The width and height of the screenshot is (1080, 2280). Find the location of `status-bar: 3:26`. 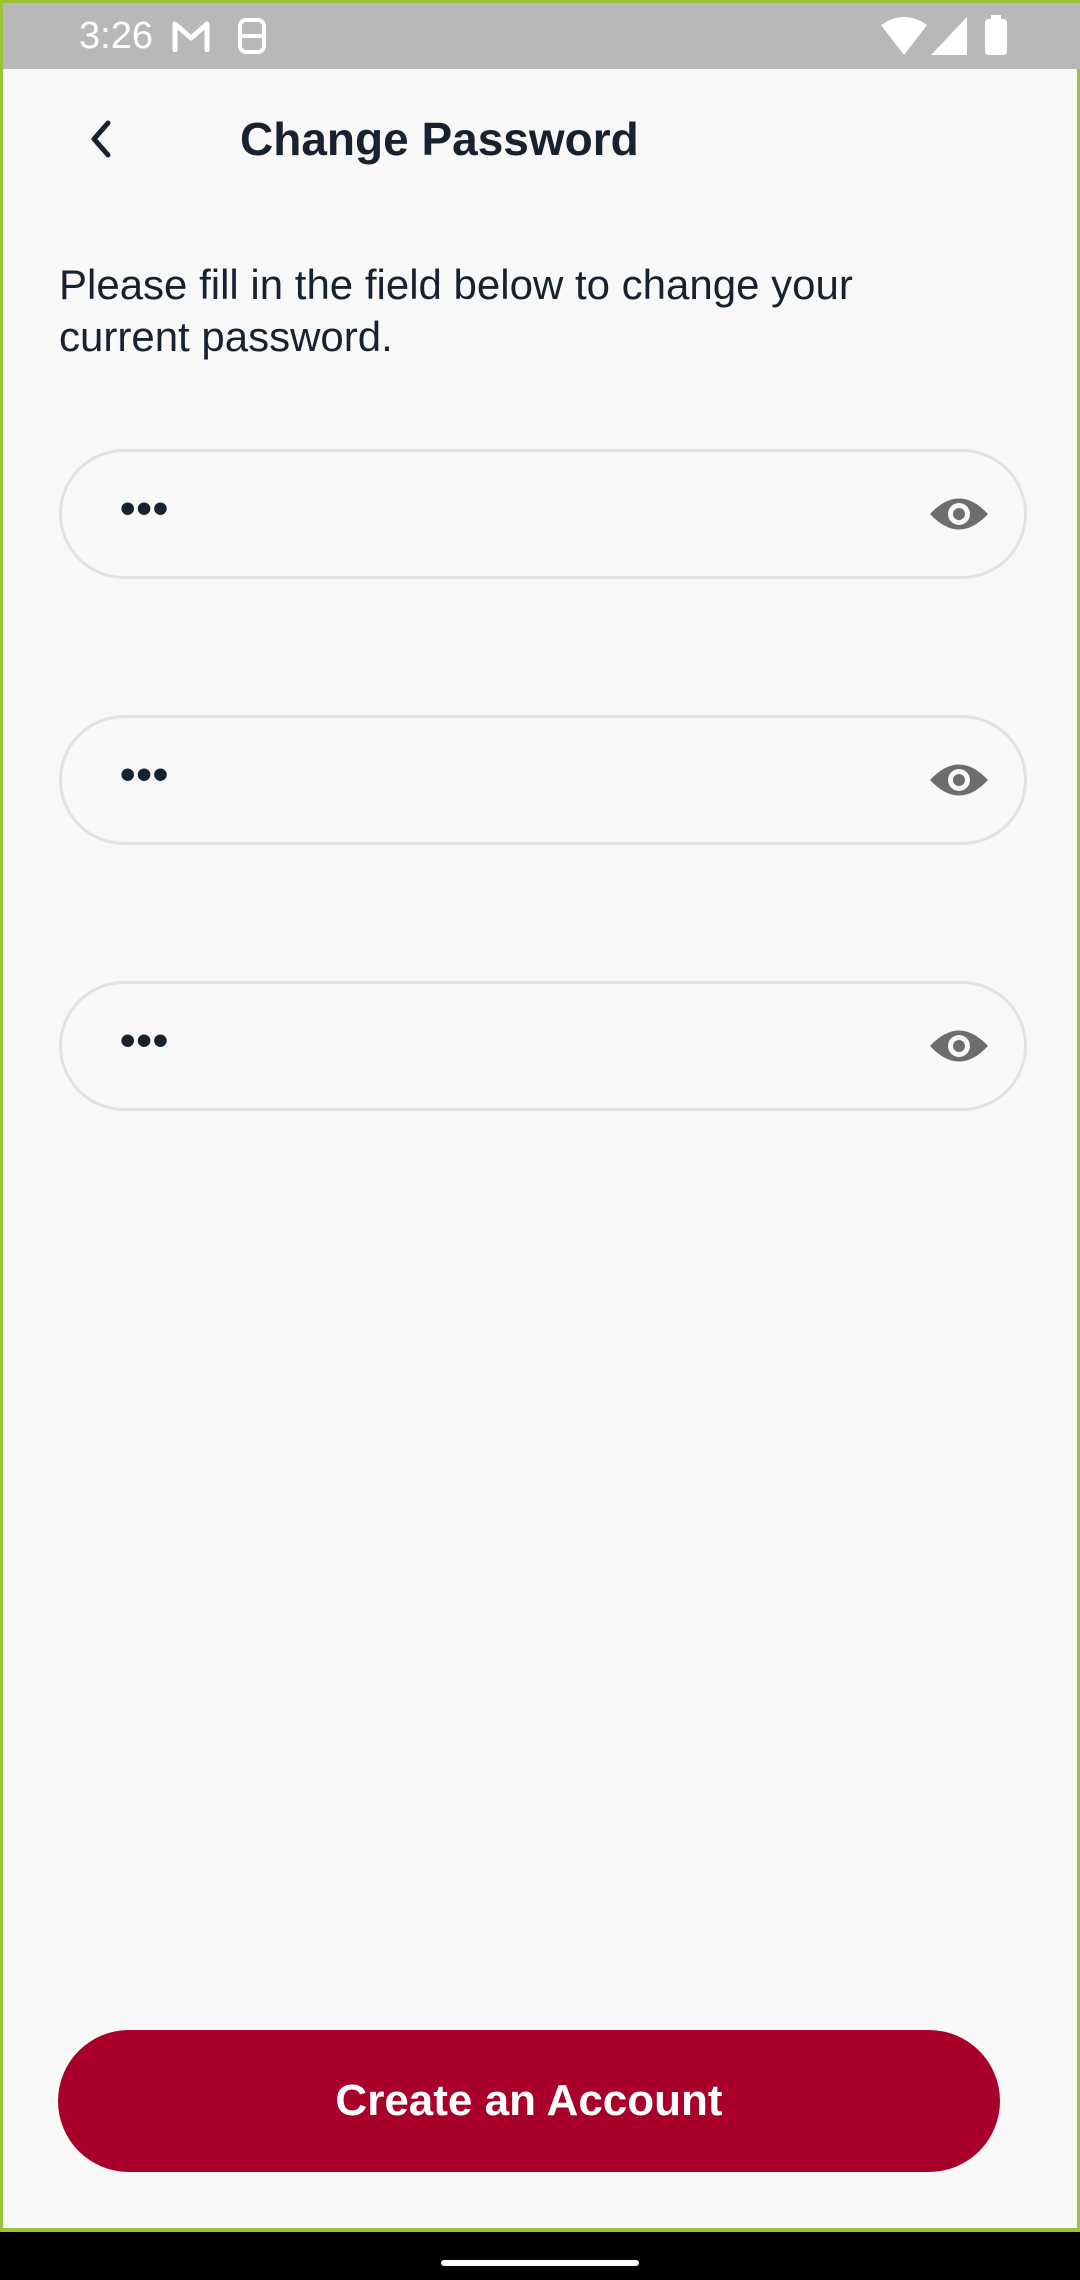

status-bar: 3:26 is located at coordinates (541, 36).